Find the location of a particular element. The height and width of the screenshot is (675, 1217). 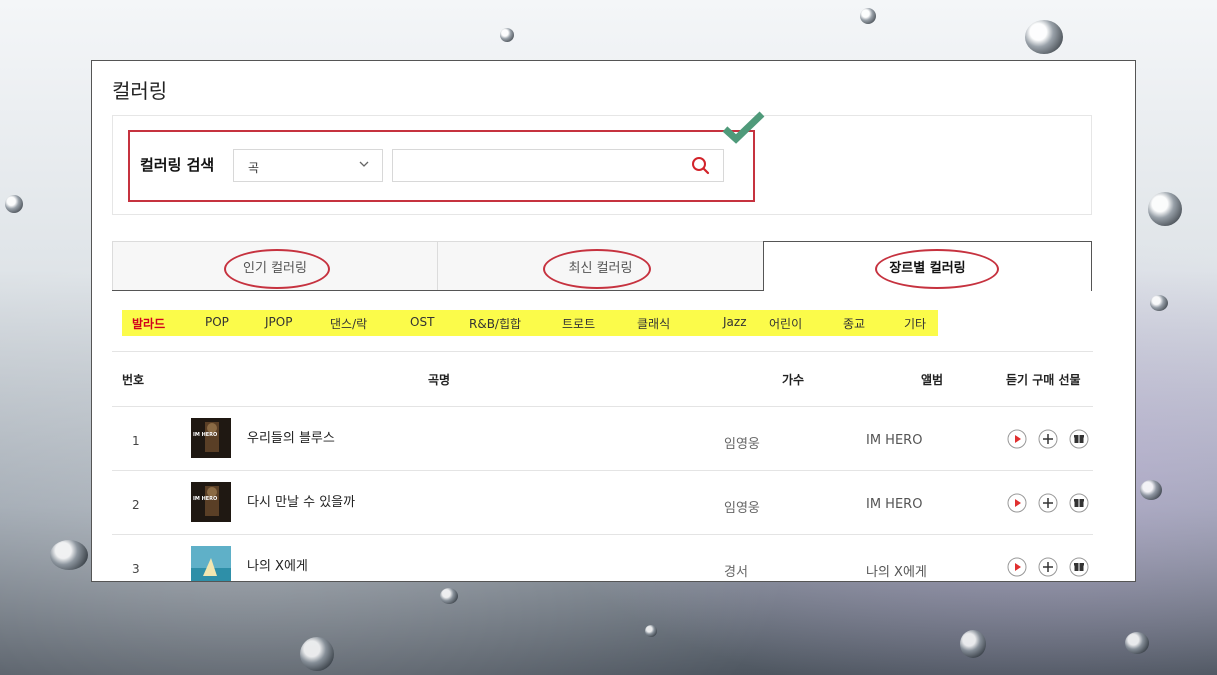

search-icon is located at coordinates (701, 166).